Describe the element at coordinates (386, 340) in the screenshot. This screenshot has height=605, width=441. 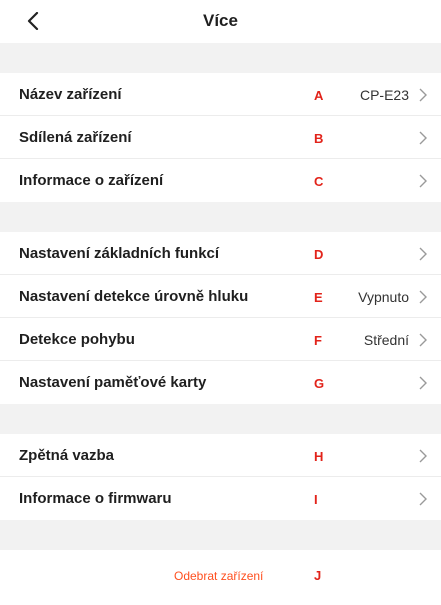
I see `row-value: Střední` at that location.